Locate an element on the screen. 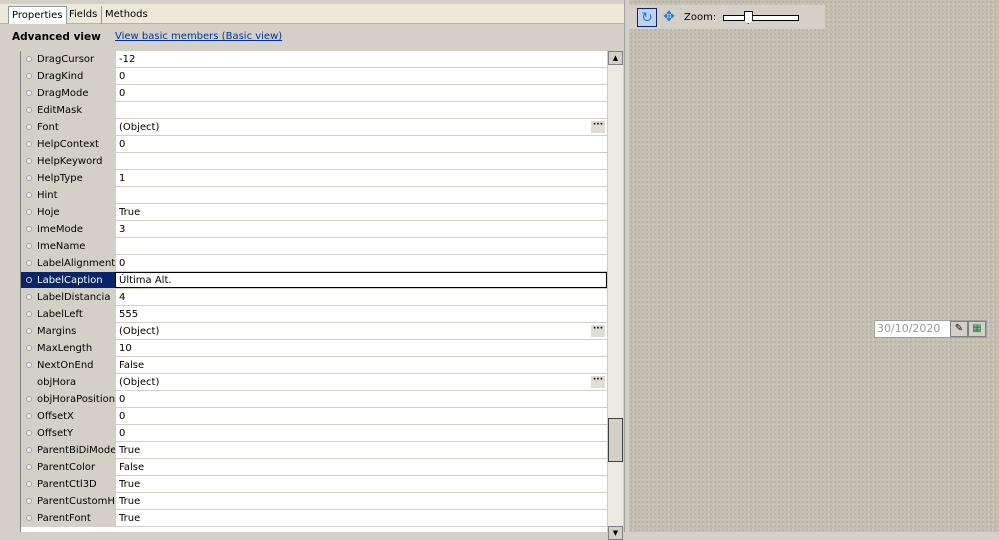 This screenshot has height=540, width=999. scroll-thumb is located at coordinates (615, 440).